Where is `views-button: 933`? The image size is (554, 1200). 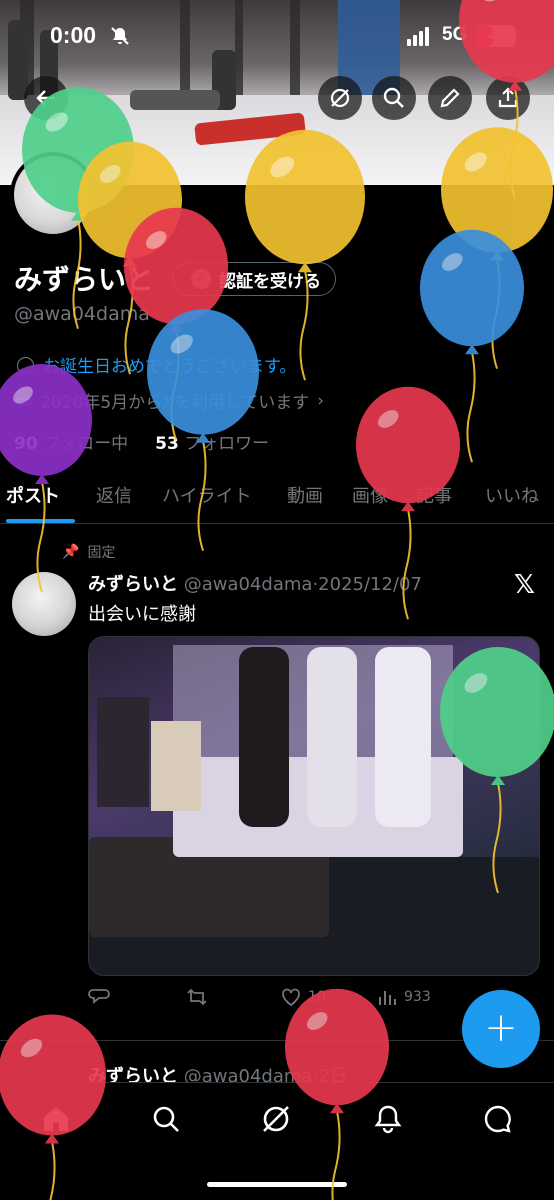
views-button: 933 is located at coordinates (403, 997).